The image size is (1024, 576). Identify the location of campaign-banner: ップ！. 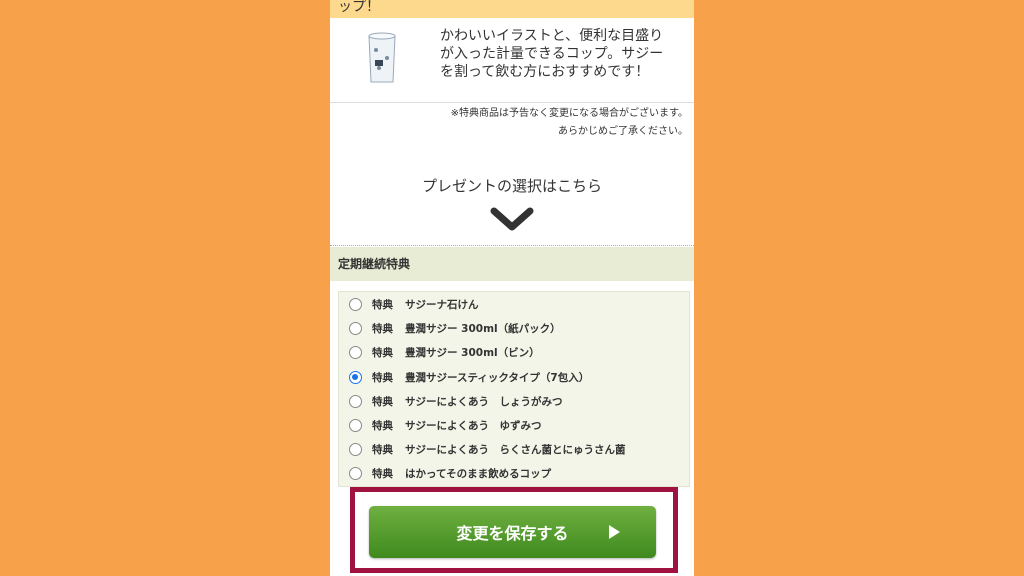
(512, 9).